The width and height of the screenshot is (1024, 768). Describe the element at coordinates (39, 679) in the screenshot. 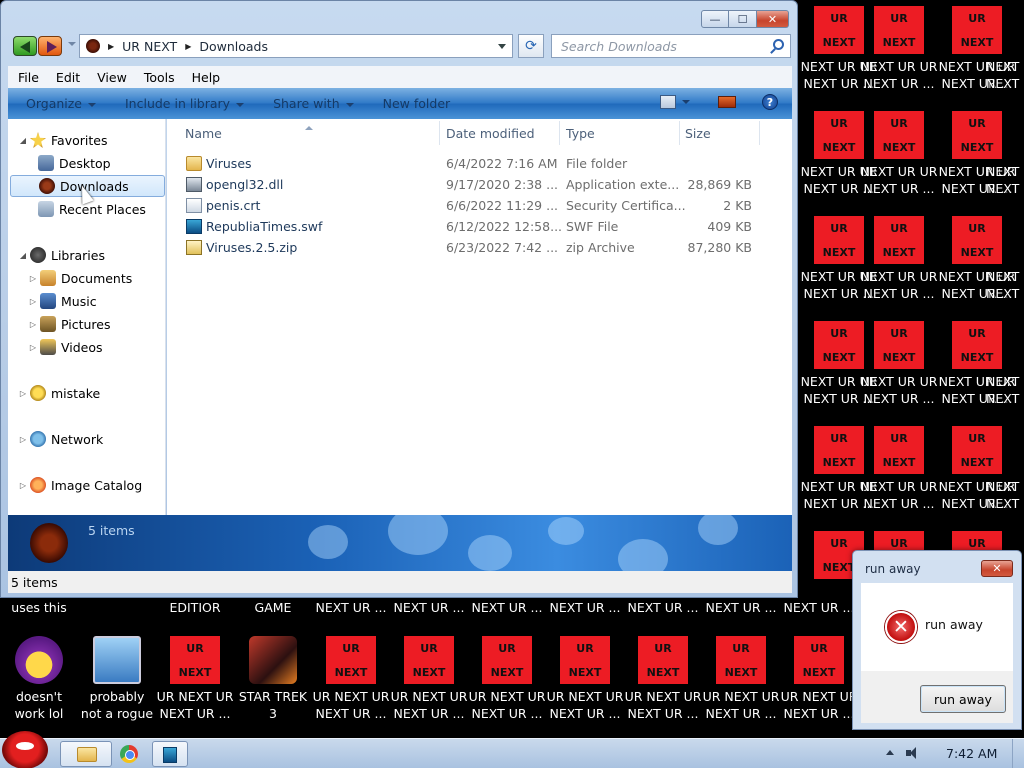

I see `desktop-icon-yahoo: doesn't work lol` at that location.